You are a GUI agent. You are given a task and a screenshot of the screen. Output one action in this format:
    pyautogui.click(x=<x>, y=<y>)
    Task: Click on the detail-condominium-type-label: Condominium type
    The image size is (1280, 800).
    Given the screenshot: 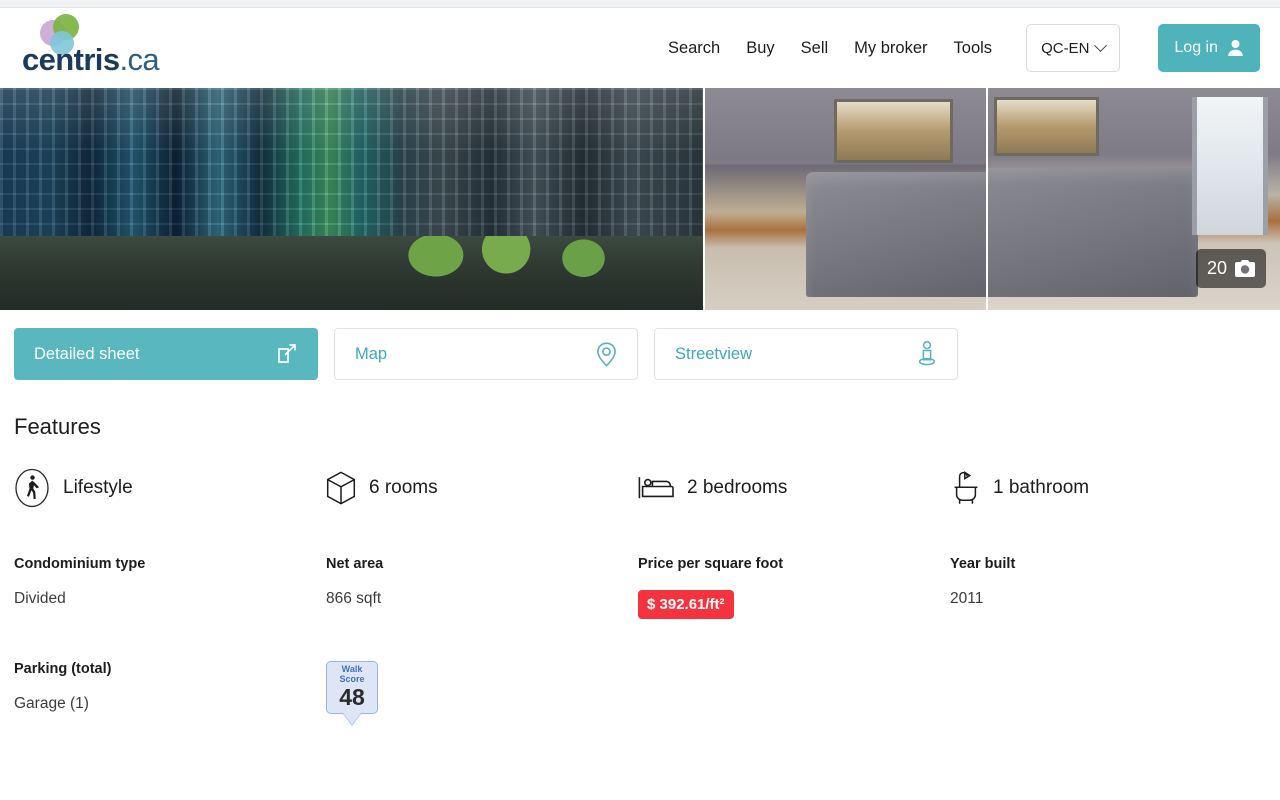 What is the action you would take?
    pyautogui.click(x=80, y=564)
    